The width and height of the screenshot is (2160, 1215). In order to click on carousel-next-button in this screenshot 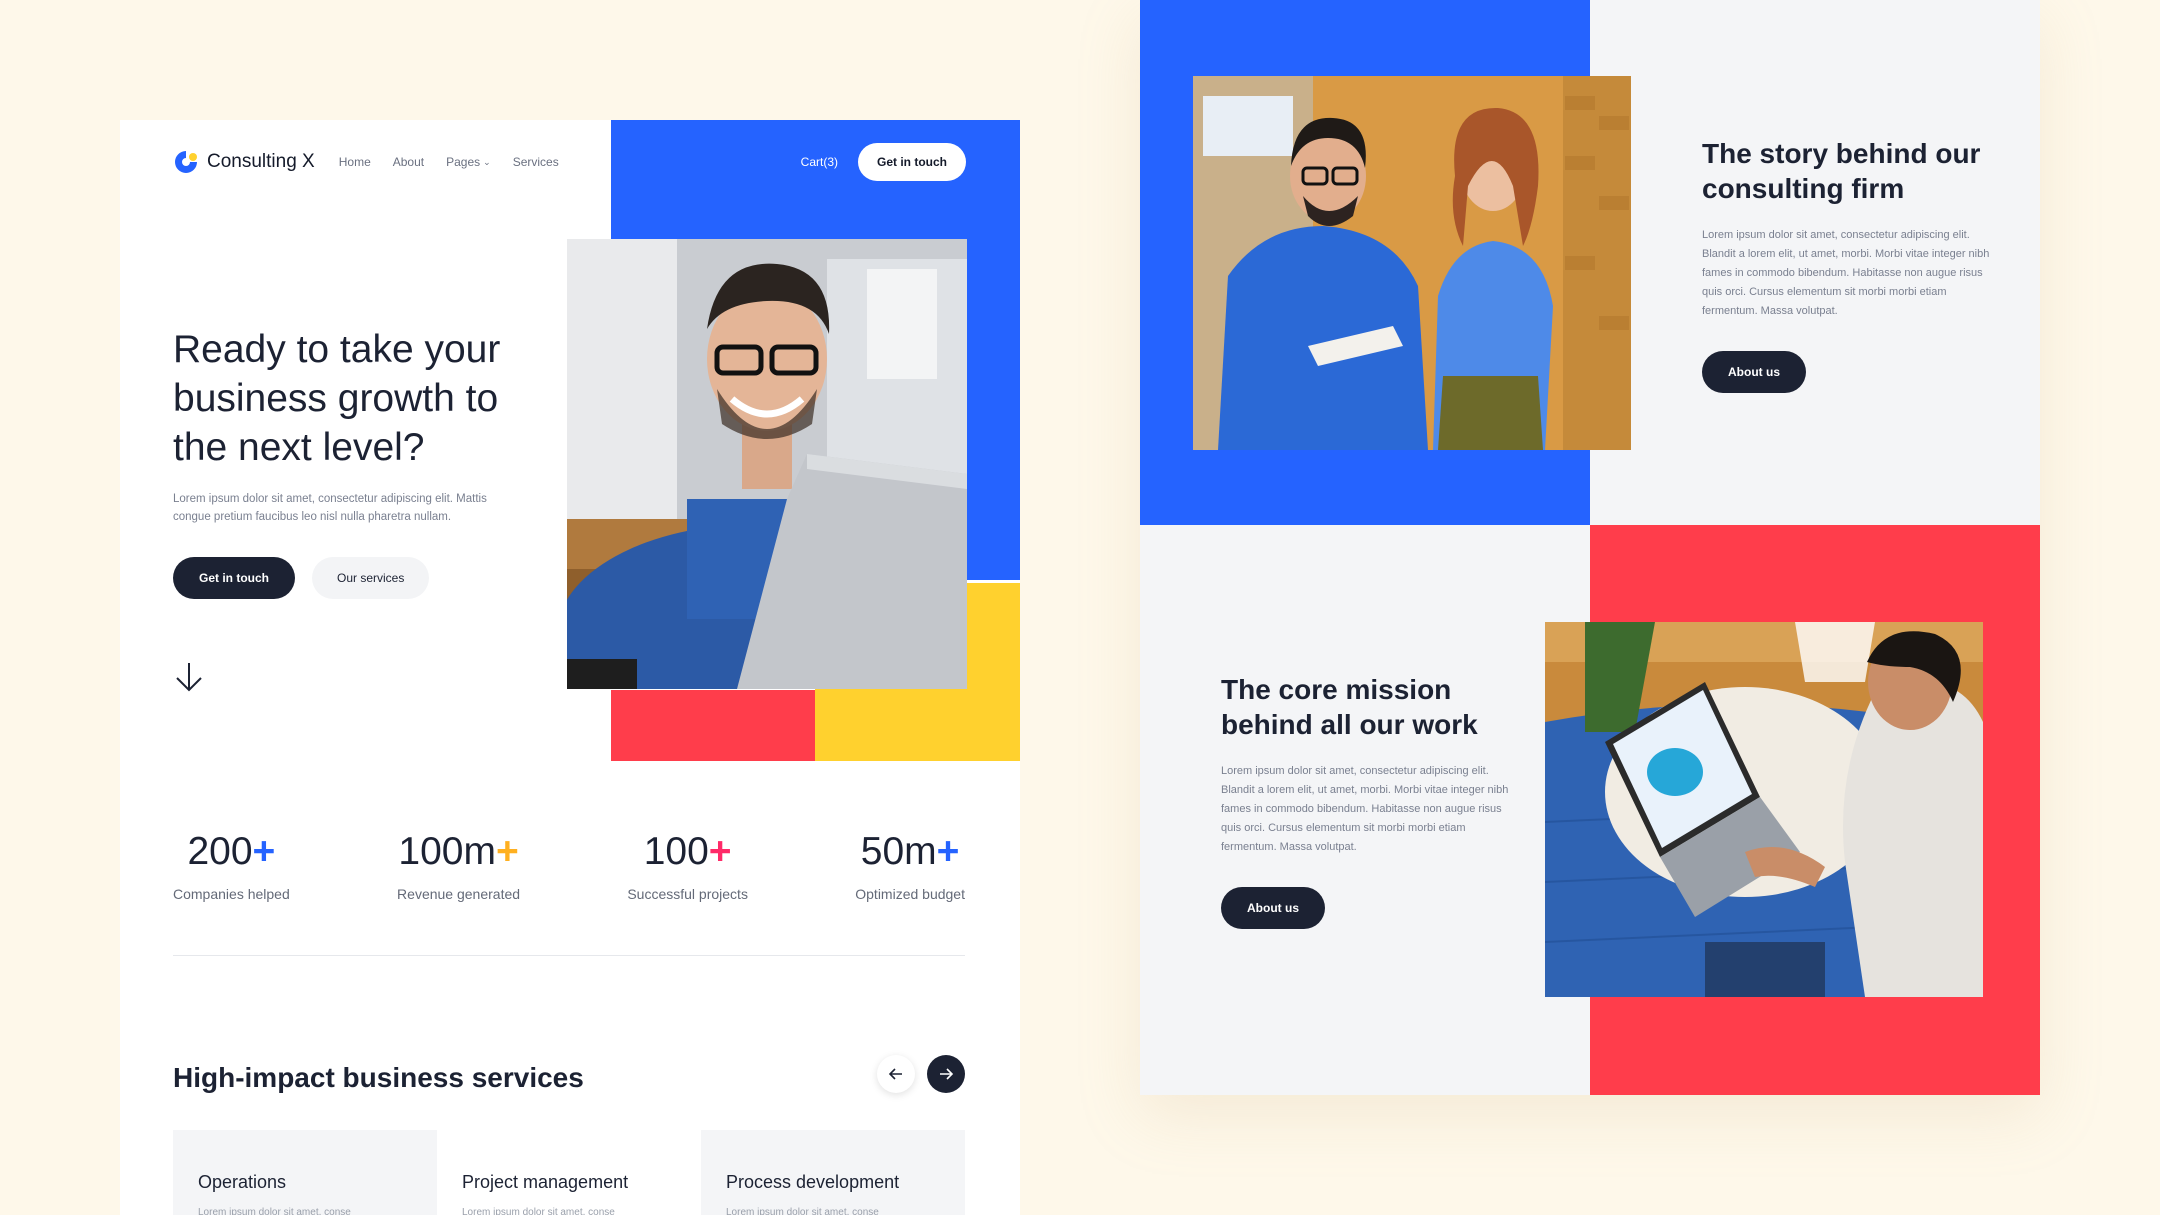, I will do `click(946, 1074)`.